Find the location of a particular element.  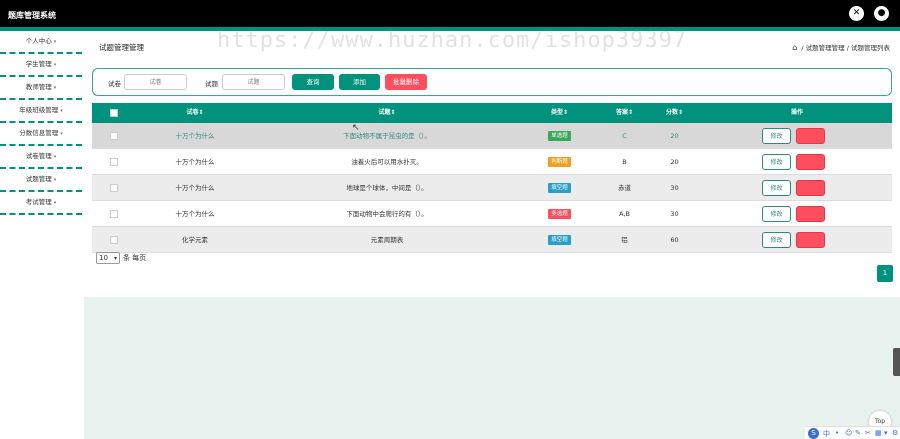

table-row: 十万个为什么 油着火后可以用水扑灭。 判断题 B 20 修改 删除 is located at coordinates (492, 162).